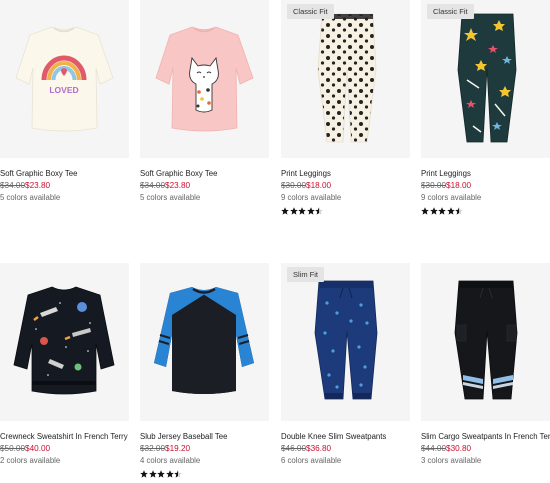 This screenshot has width=550, height=483. I want to click on product-name: Slub Jersey Baseball Tee, so click(204, 436).